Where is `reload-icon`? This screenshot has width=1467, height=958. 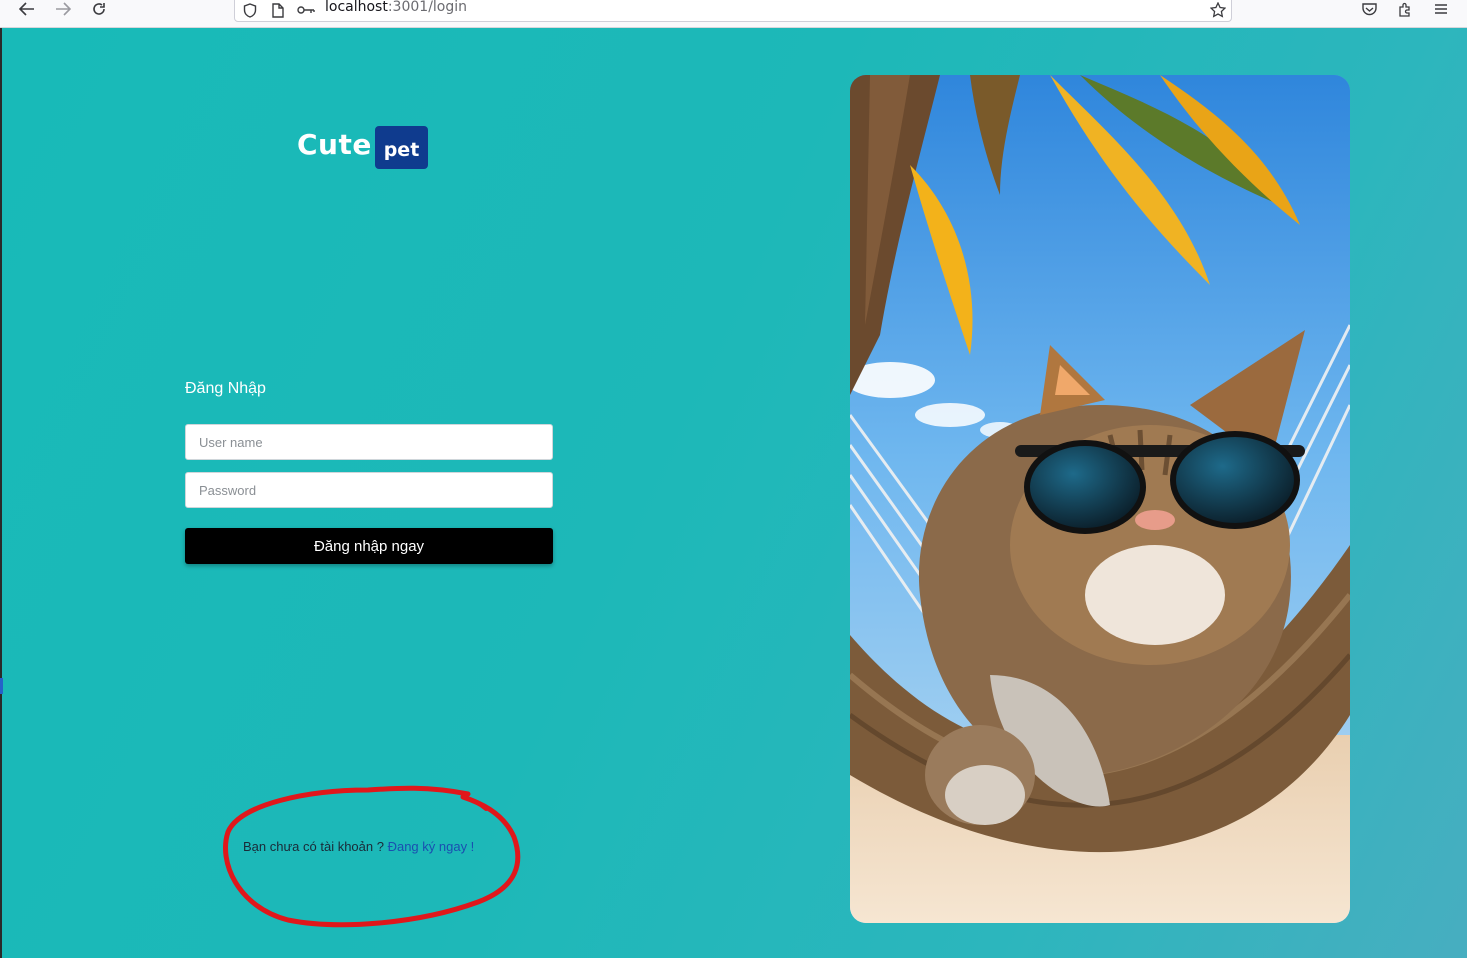
reload-icon is located at coordinates (99, 9).